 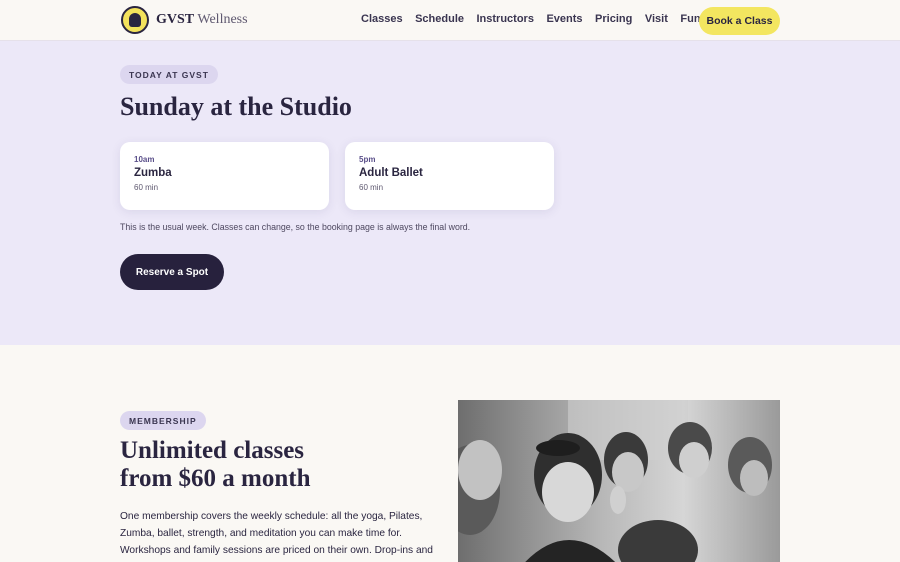 I want to click on nav-link-instructors: Instructors, so click(x=505, y=19).